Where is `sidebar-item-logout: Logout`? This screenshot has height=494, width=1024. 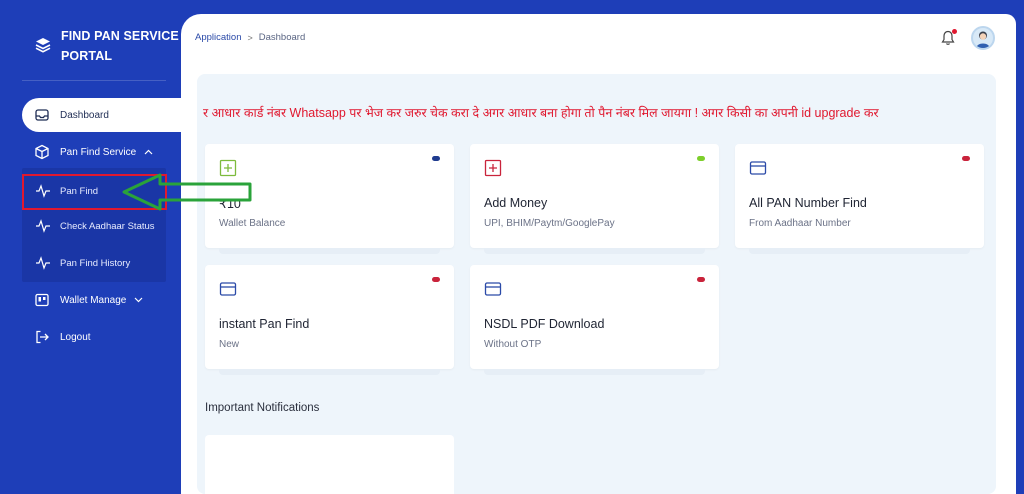
sidebar-item-logout: Logout is located at coordinates (101, 337).